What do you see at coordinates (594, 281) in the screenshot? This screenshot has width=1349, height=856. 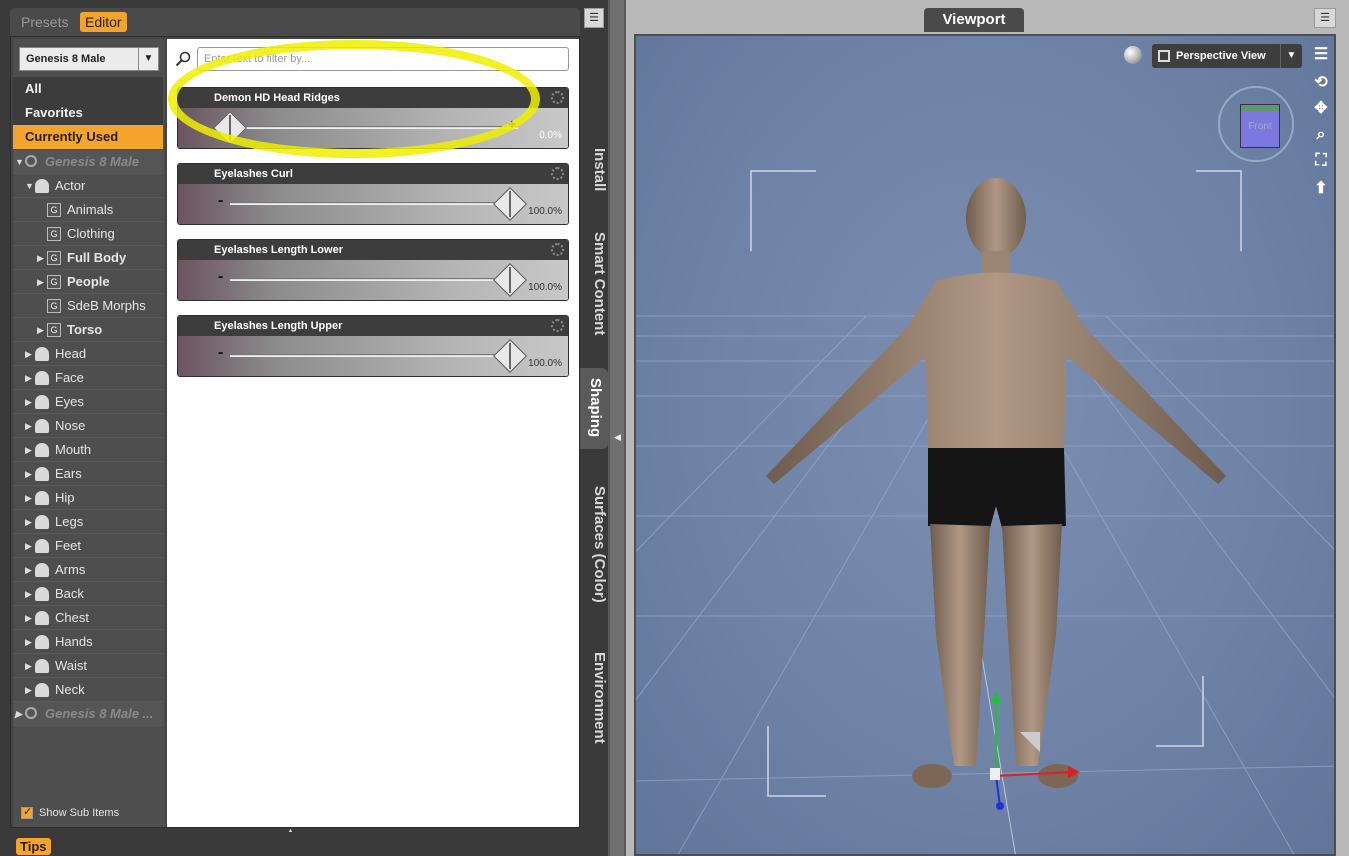 I see `tab-smart-content: Smart Content` at bounding box center [594, 281].